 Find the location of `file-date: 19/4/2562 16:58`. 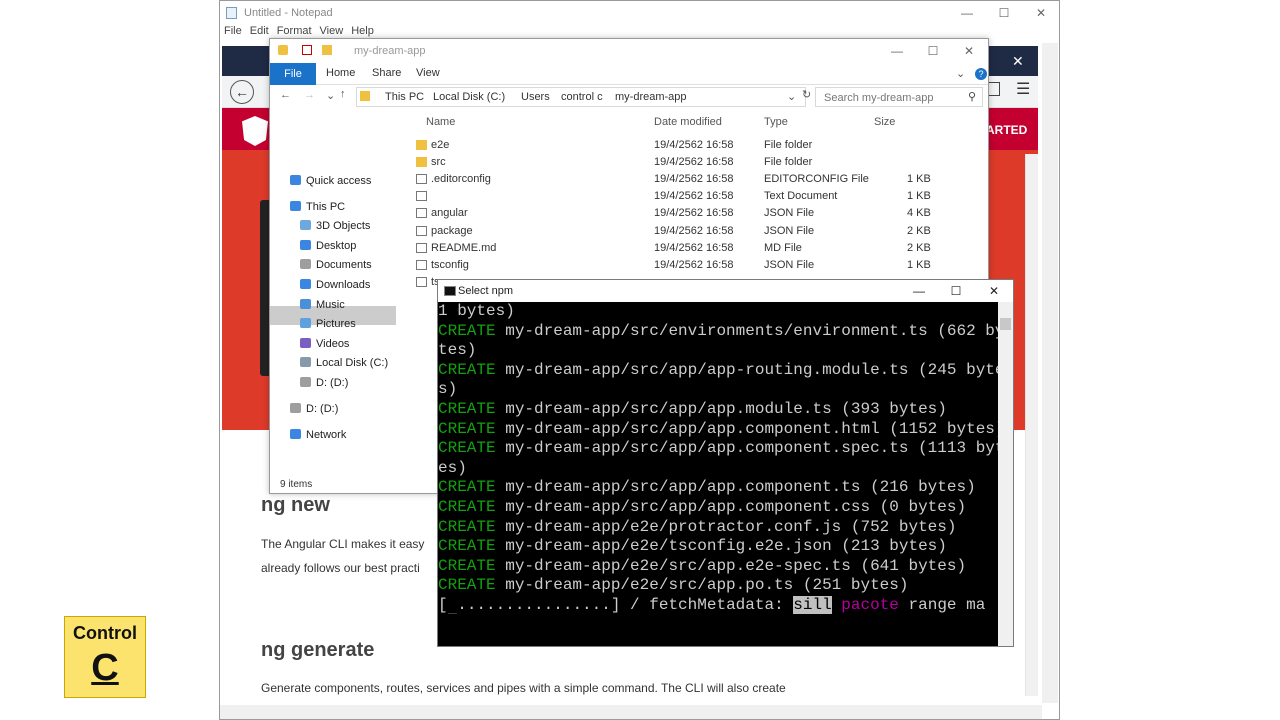

file-date: 19/4/2562 16:58 is located at coordinates (694, 196).